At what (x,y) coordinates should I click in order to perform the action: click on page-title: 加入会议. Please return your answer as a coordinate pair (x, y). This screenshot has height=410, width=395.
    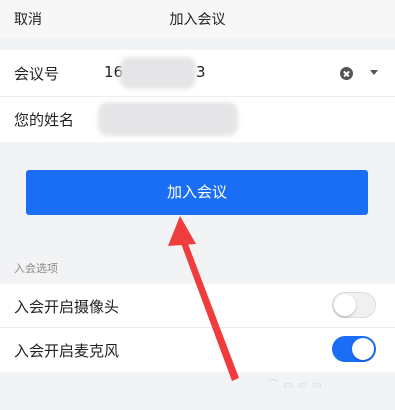
    Looking at the image, I should click on (197, 20).